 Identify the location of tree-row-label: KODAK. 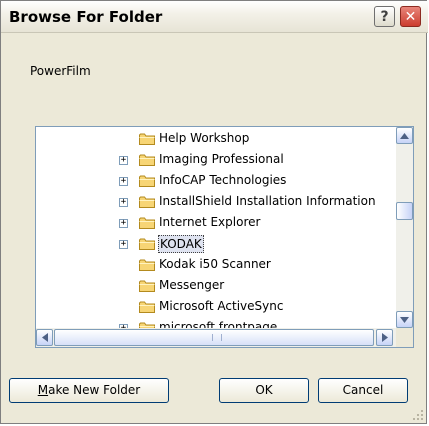
(181, 244).